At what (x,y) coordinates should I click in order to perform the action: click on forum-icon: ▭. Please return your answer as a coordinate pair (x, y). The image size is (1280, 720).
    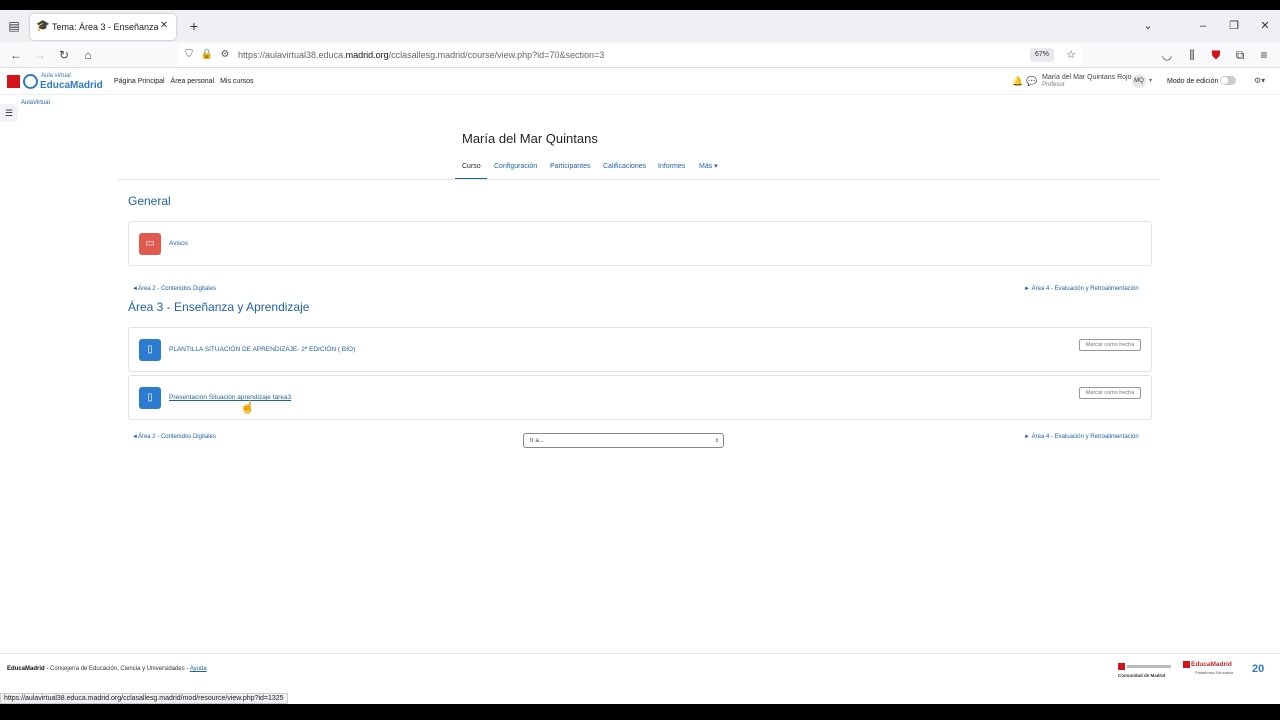
    Looking at the image, I should click on (150, 244).